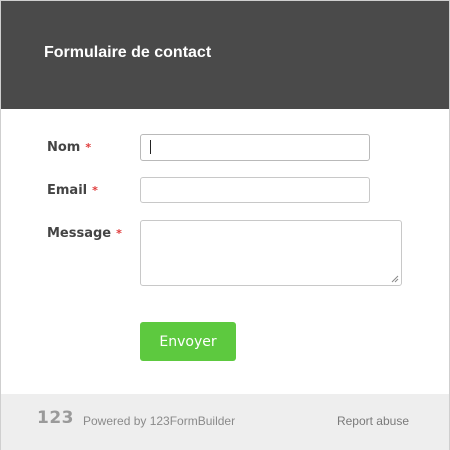 The height and width of the screenshot is (450, 450). I want to click on email-input, so click(255, 190).